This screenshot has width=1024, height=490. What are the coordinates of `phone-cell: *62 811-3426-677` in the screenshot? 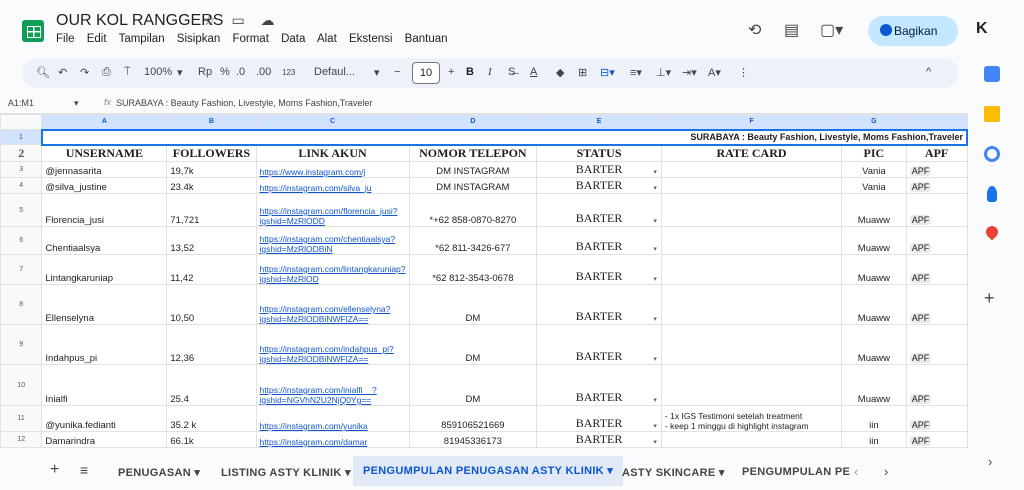 It's located at (473, 240).